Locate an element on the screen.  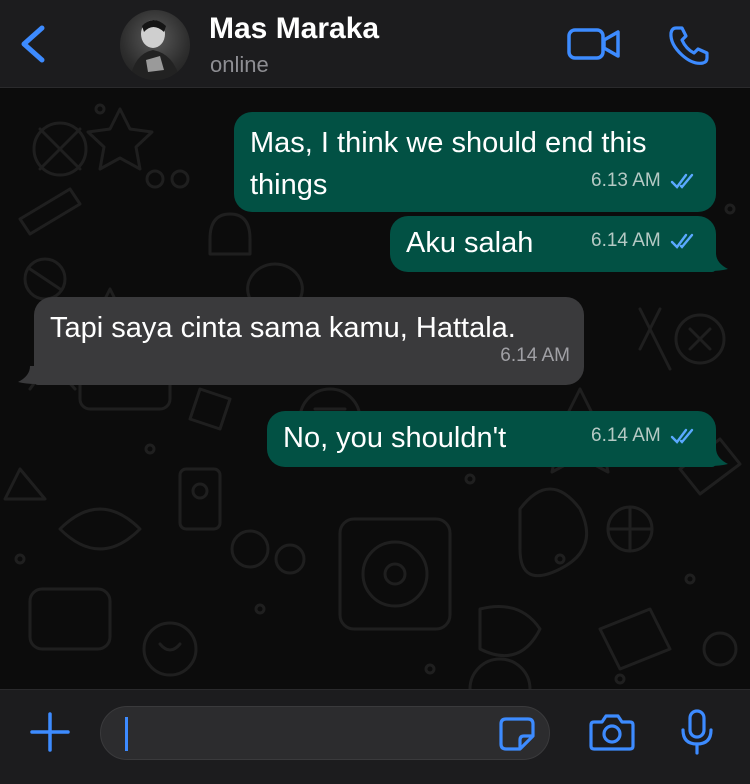
message-text: Tapi saya cinta sama kamu, Hattala. is located at coordinates (283, 328).